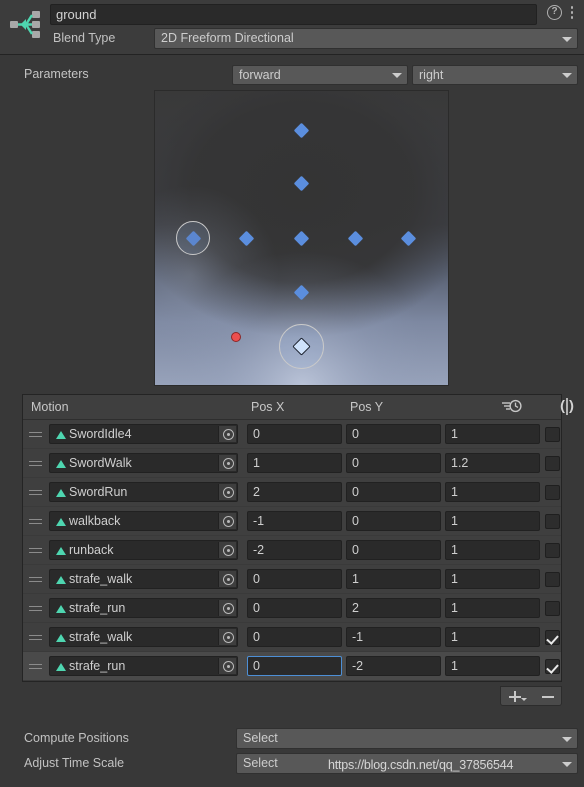  What do you see at coordinates (143, 521) in the screenshot?
I see `motion-object-field: walkback` at bounding box center [143, 521].